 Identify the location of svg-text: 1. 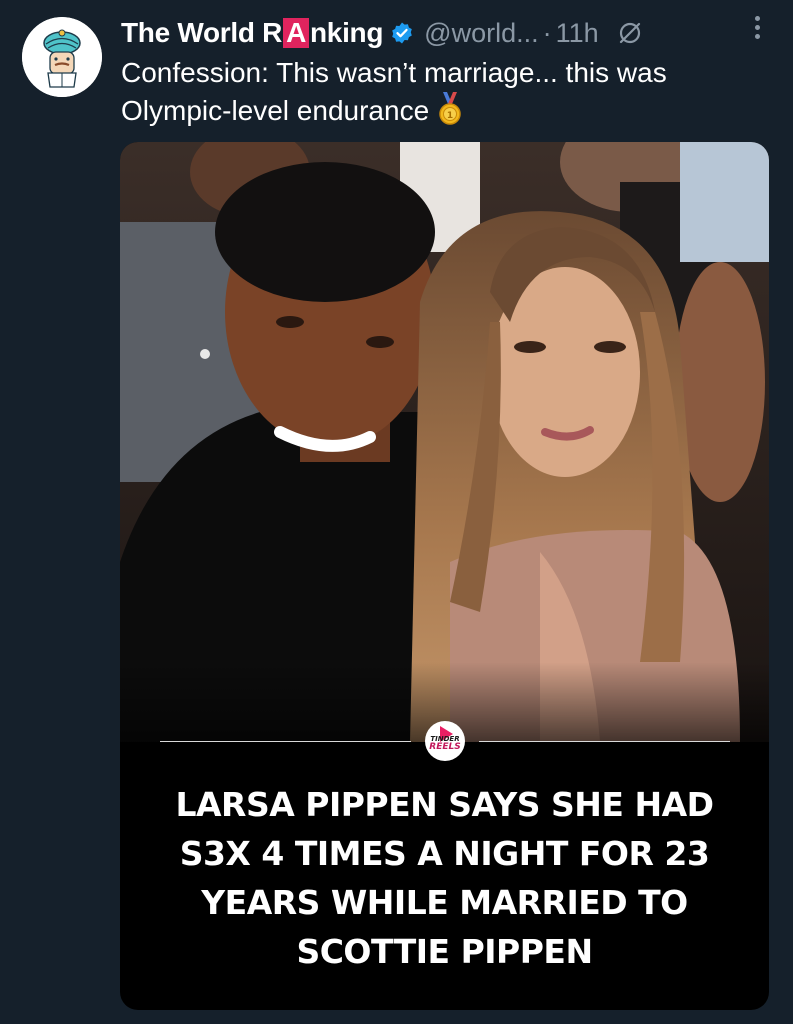
(450, 116).